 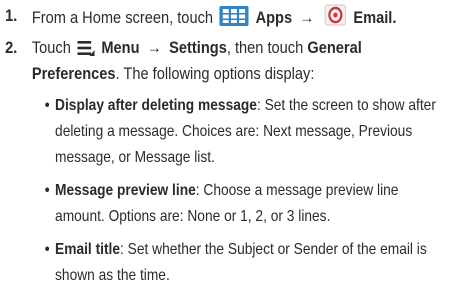 I want to click on step-2-tail: . The following options display:, so click(x=215, y=73).